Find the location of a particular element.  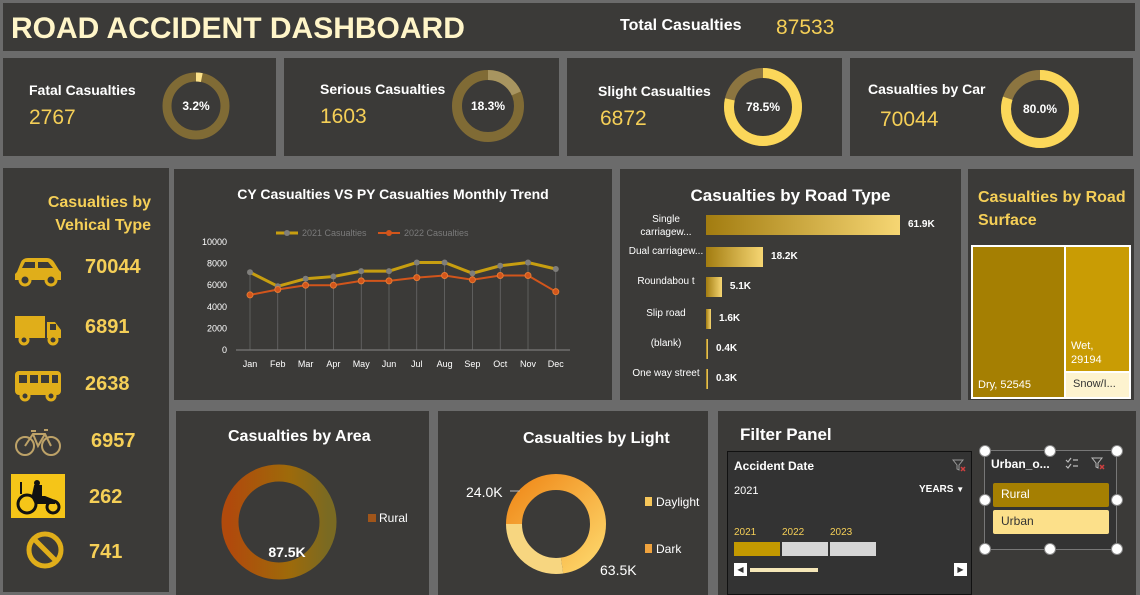

timeline-bar-2023 is located at coordinates (853, 549).